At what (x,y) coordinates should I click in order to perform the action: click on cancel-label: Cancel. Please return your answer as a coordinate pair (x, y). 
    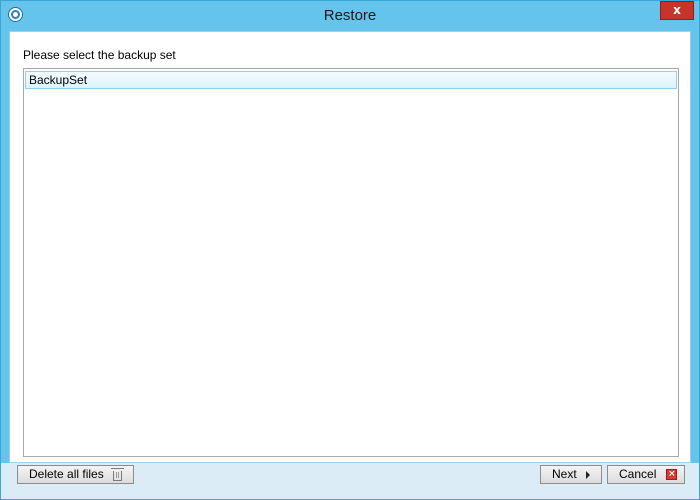
    Looking at the image, I should click on (638, 474).